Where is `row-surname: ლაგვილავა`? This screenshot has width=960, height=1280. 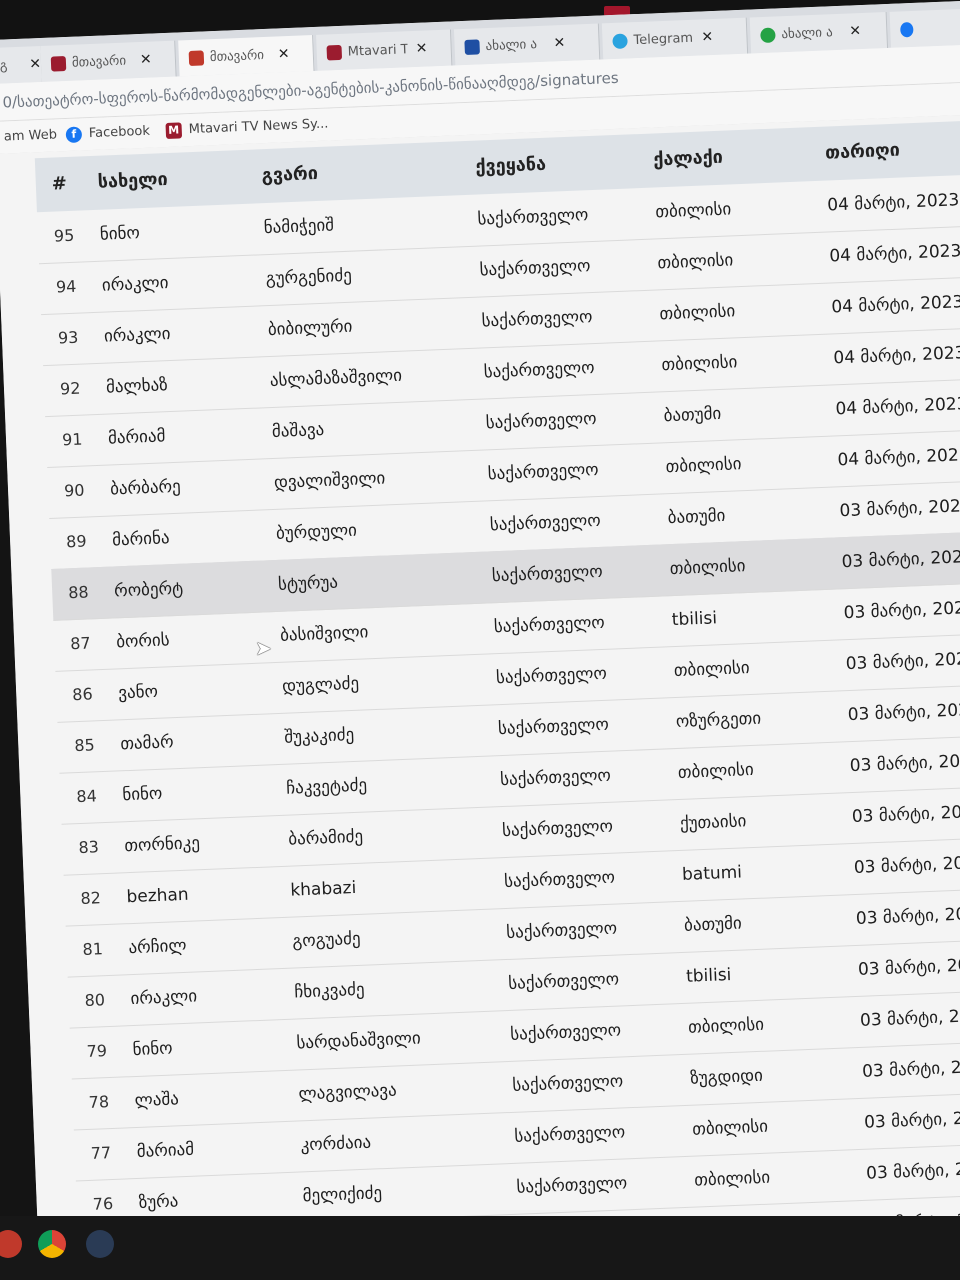 row-surname: ლაგვილავა is located at coordinates (348, 1092).